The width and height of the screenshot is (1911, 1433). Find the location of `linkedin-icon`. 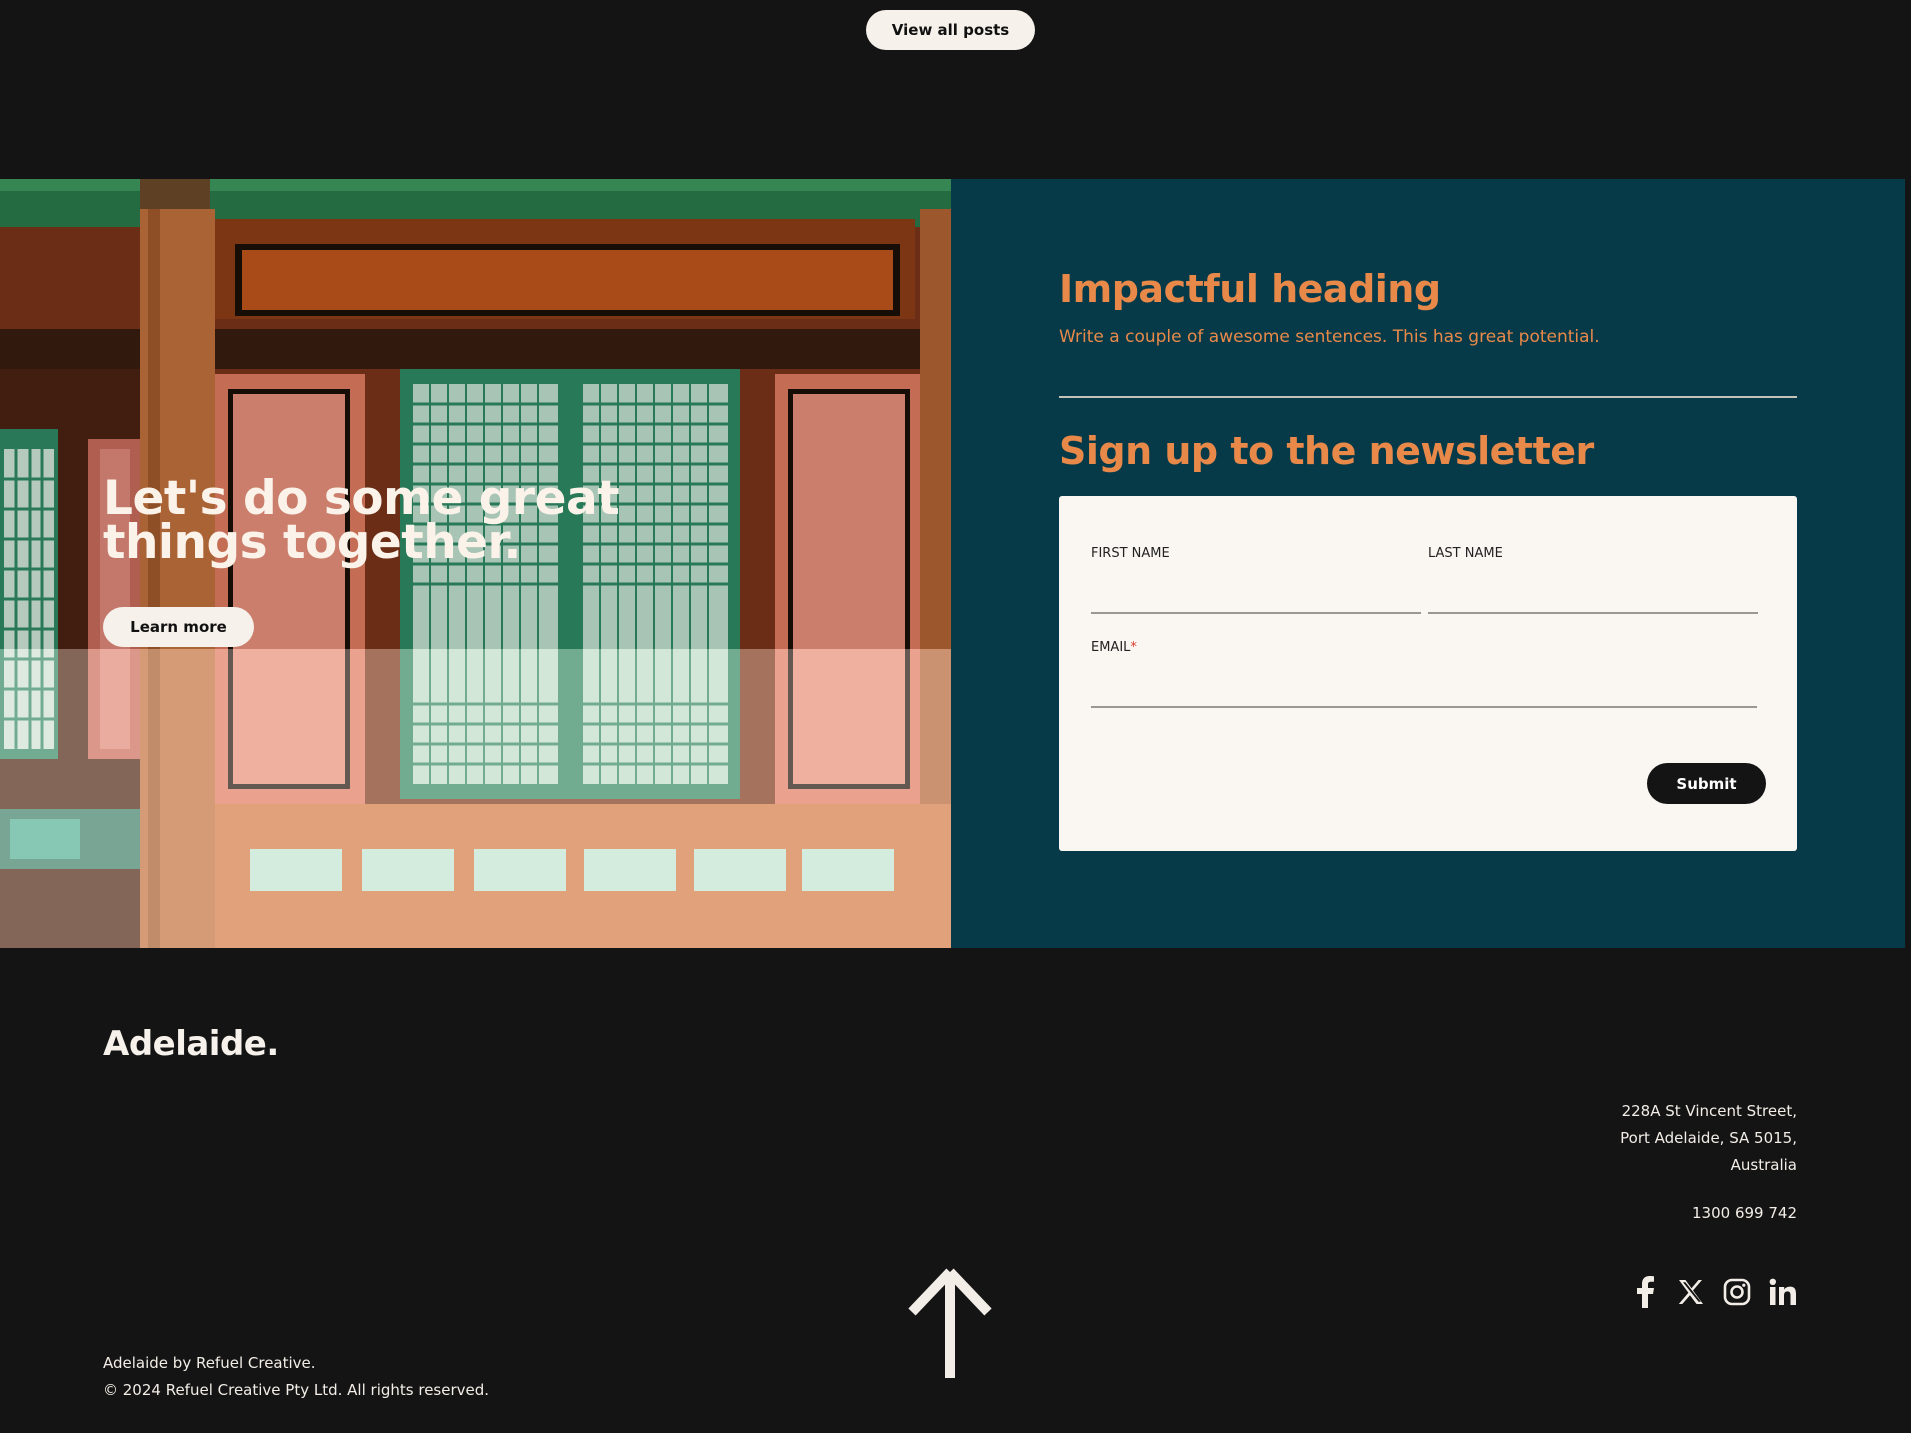

linkedin-icon is located at coordinates (1783, 1292).